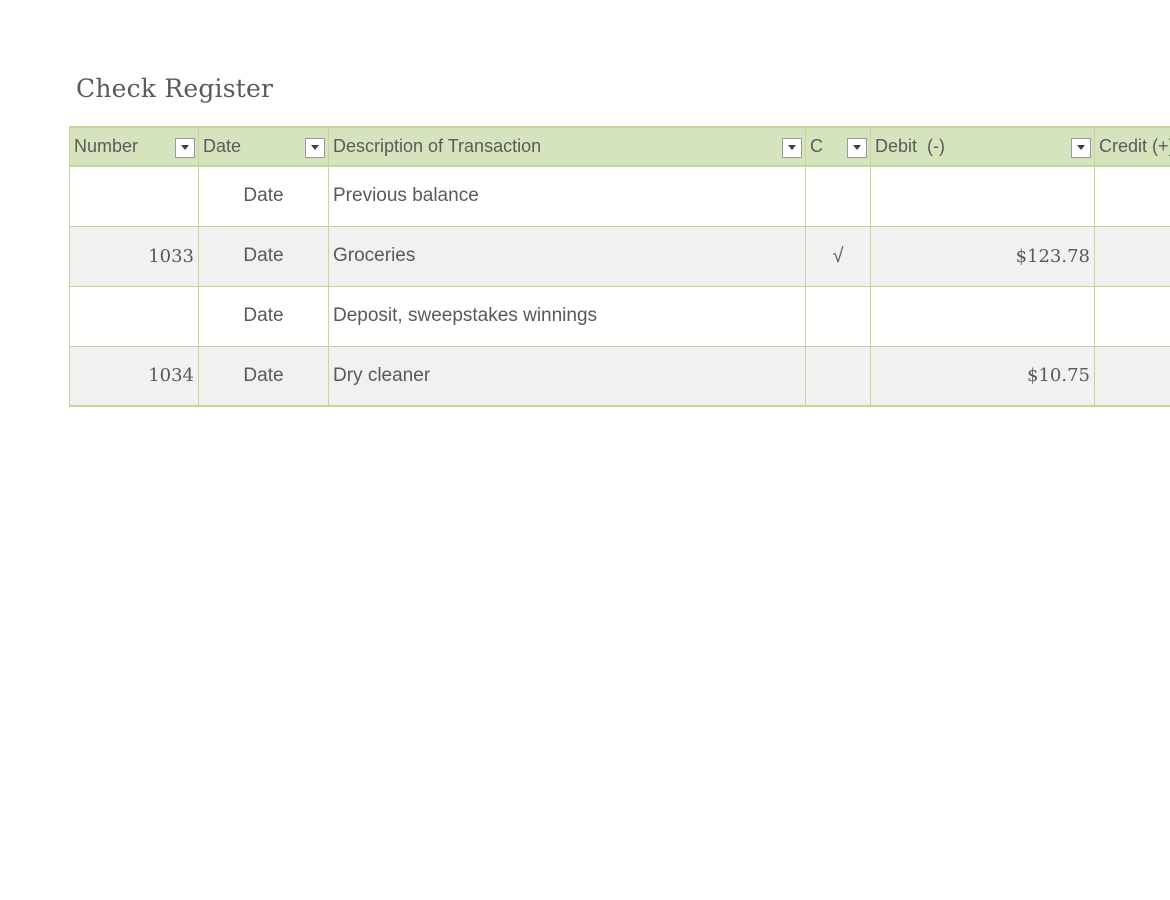  Describe the element at coordinates (816, 146) in the screenshot. I see `column-header-label: C` at that location.